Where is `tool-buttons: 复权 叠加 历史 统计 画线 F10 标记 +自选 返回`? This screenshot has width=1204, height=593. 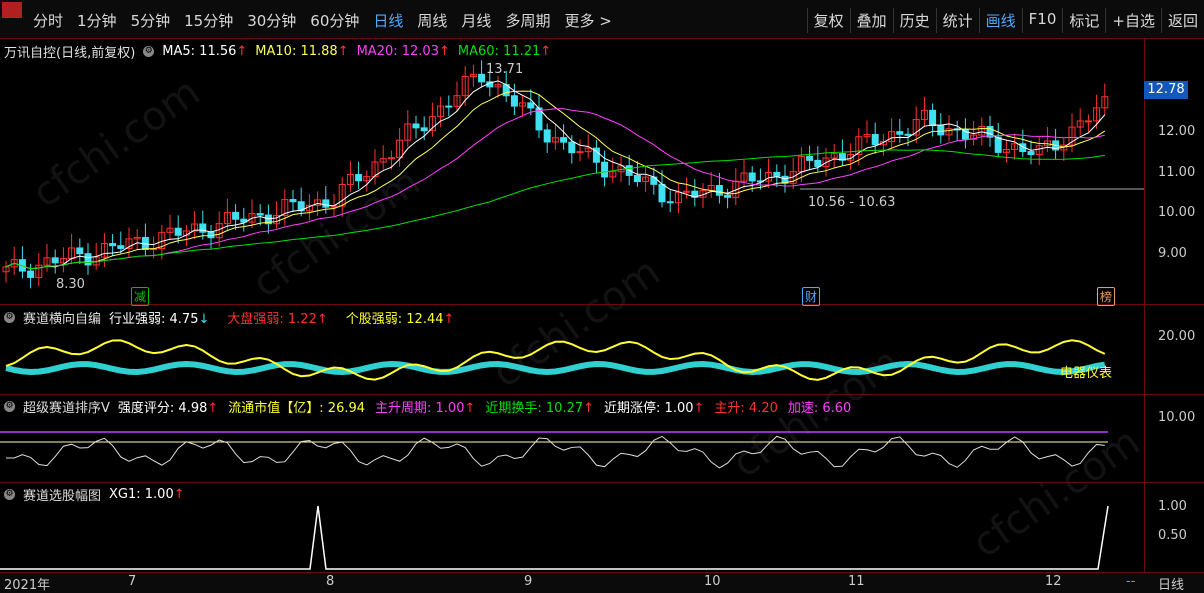 tool-buttons: 复权 叠加 历史 统计 画线 F10 标记 +自选 返回 is located at coordinates (1005, 20).